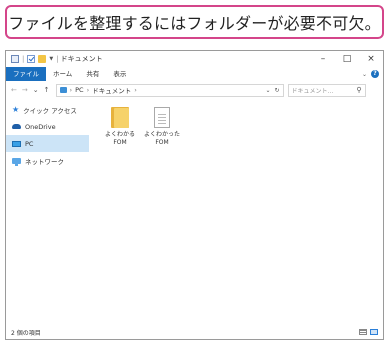 Image resolution: width=389 pixels, height=348 pixels. I want to click on file-list: よくわかる FOM よくわかった FOM, so click(141, 126).